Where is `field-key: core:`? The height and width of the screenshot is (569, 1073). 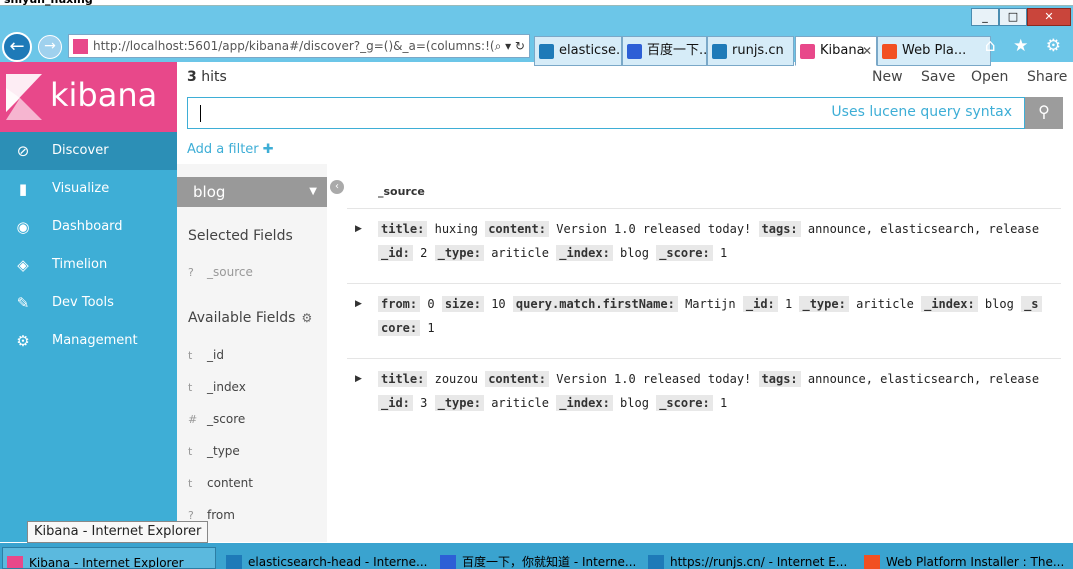
field-key: core: is located at coordinates (399, 328).